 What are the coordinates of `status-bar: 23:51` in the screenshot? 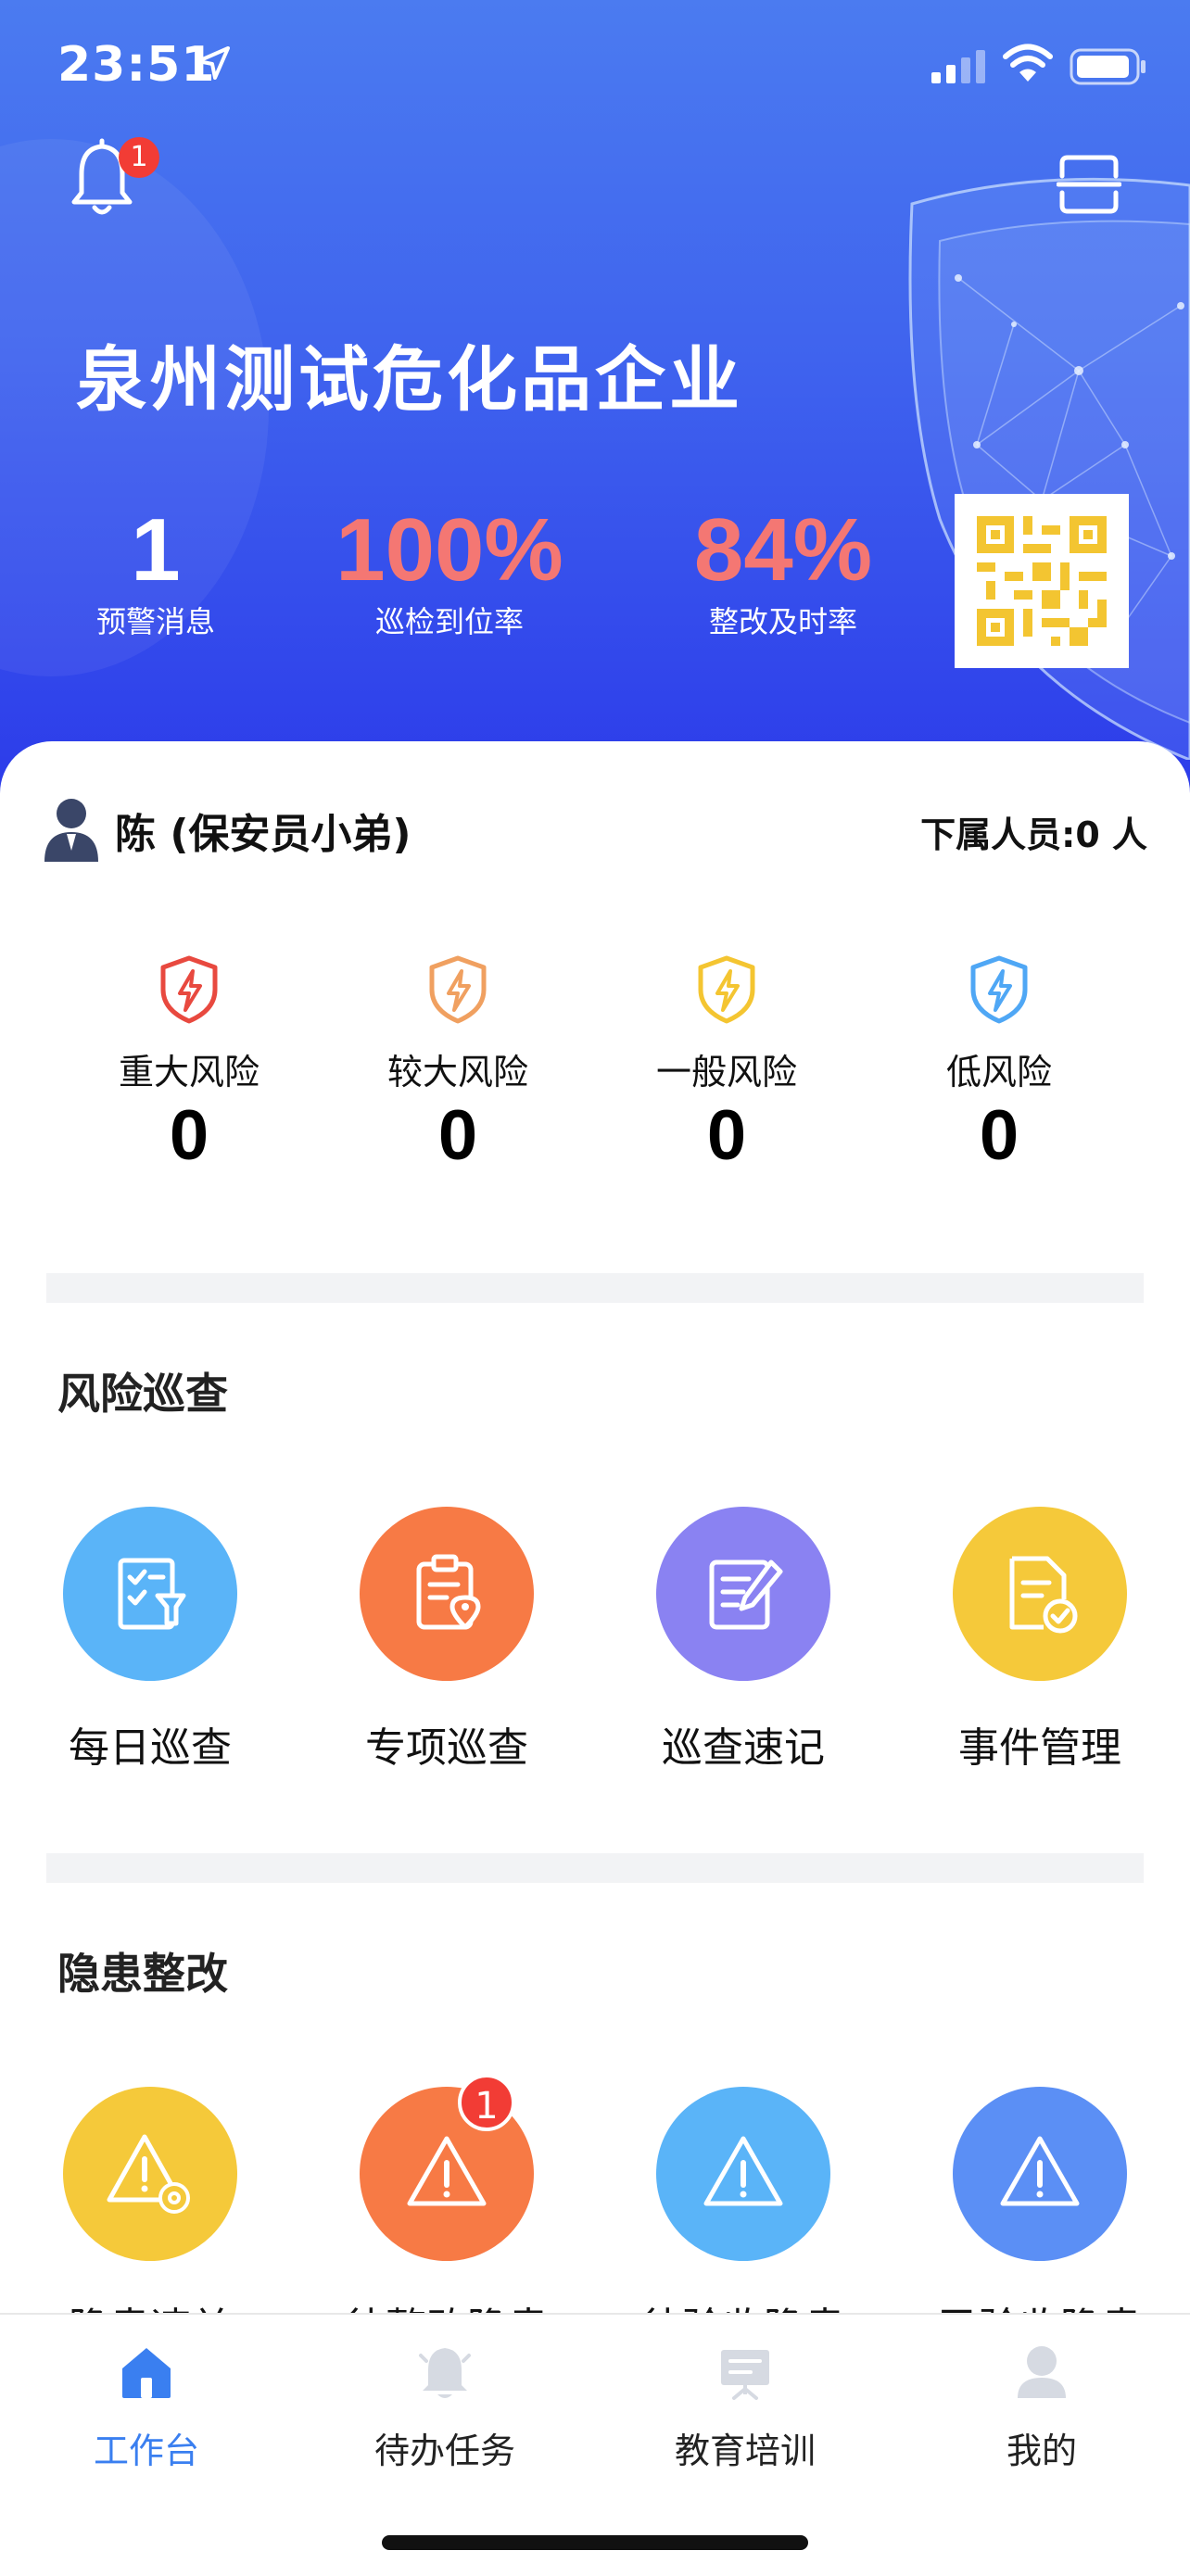 It's located at (595, 69).